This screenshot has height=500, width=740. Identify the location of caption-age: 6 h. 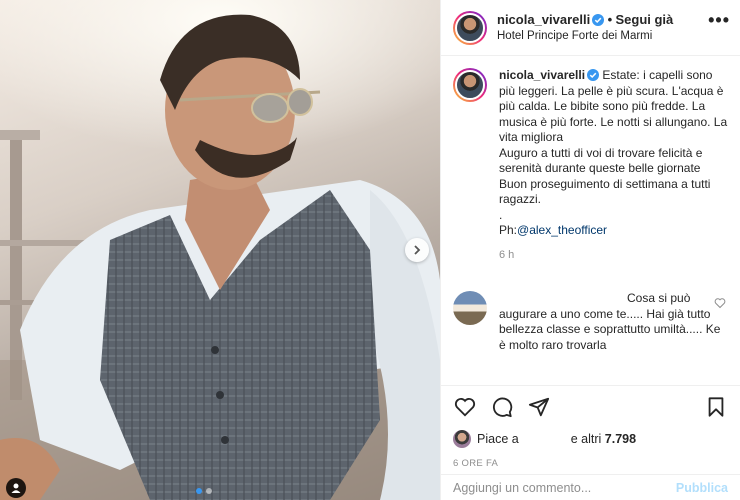
(507, 254).